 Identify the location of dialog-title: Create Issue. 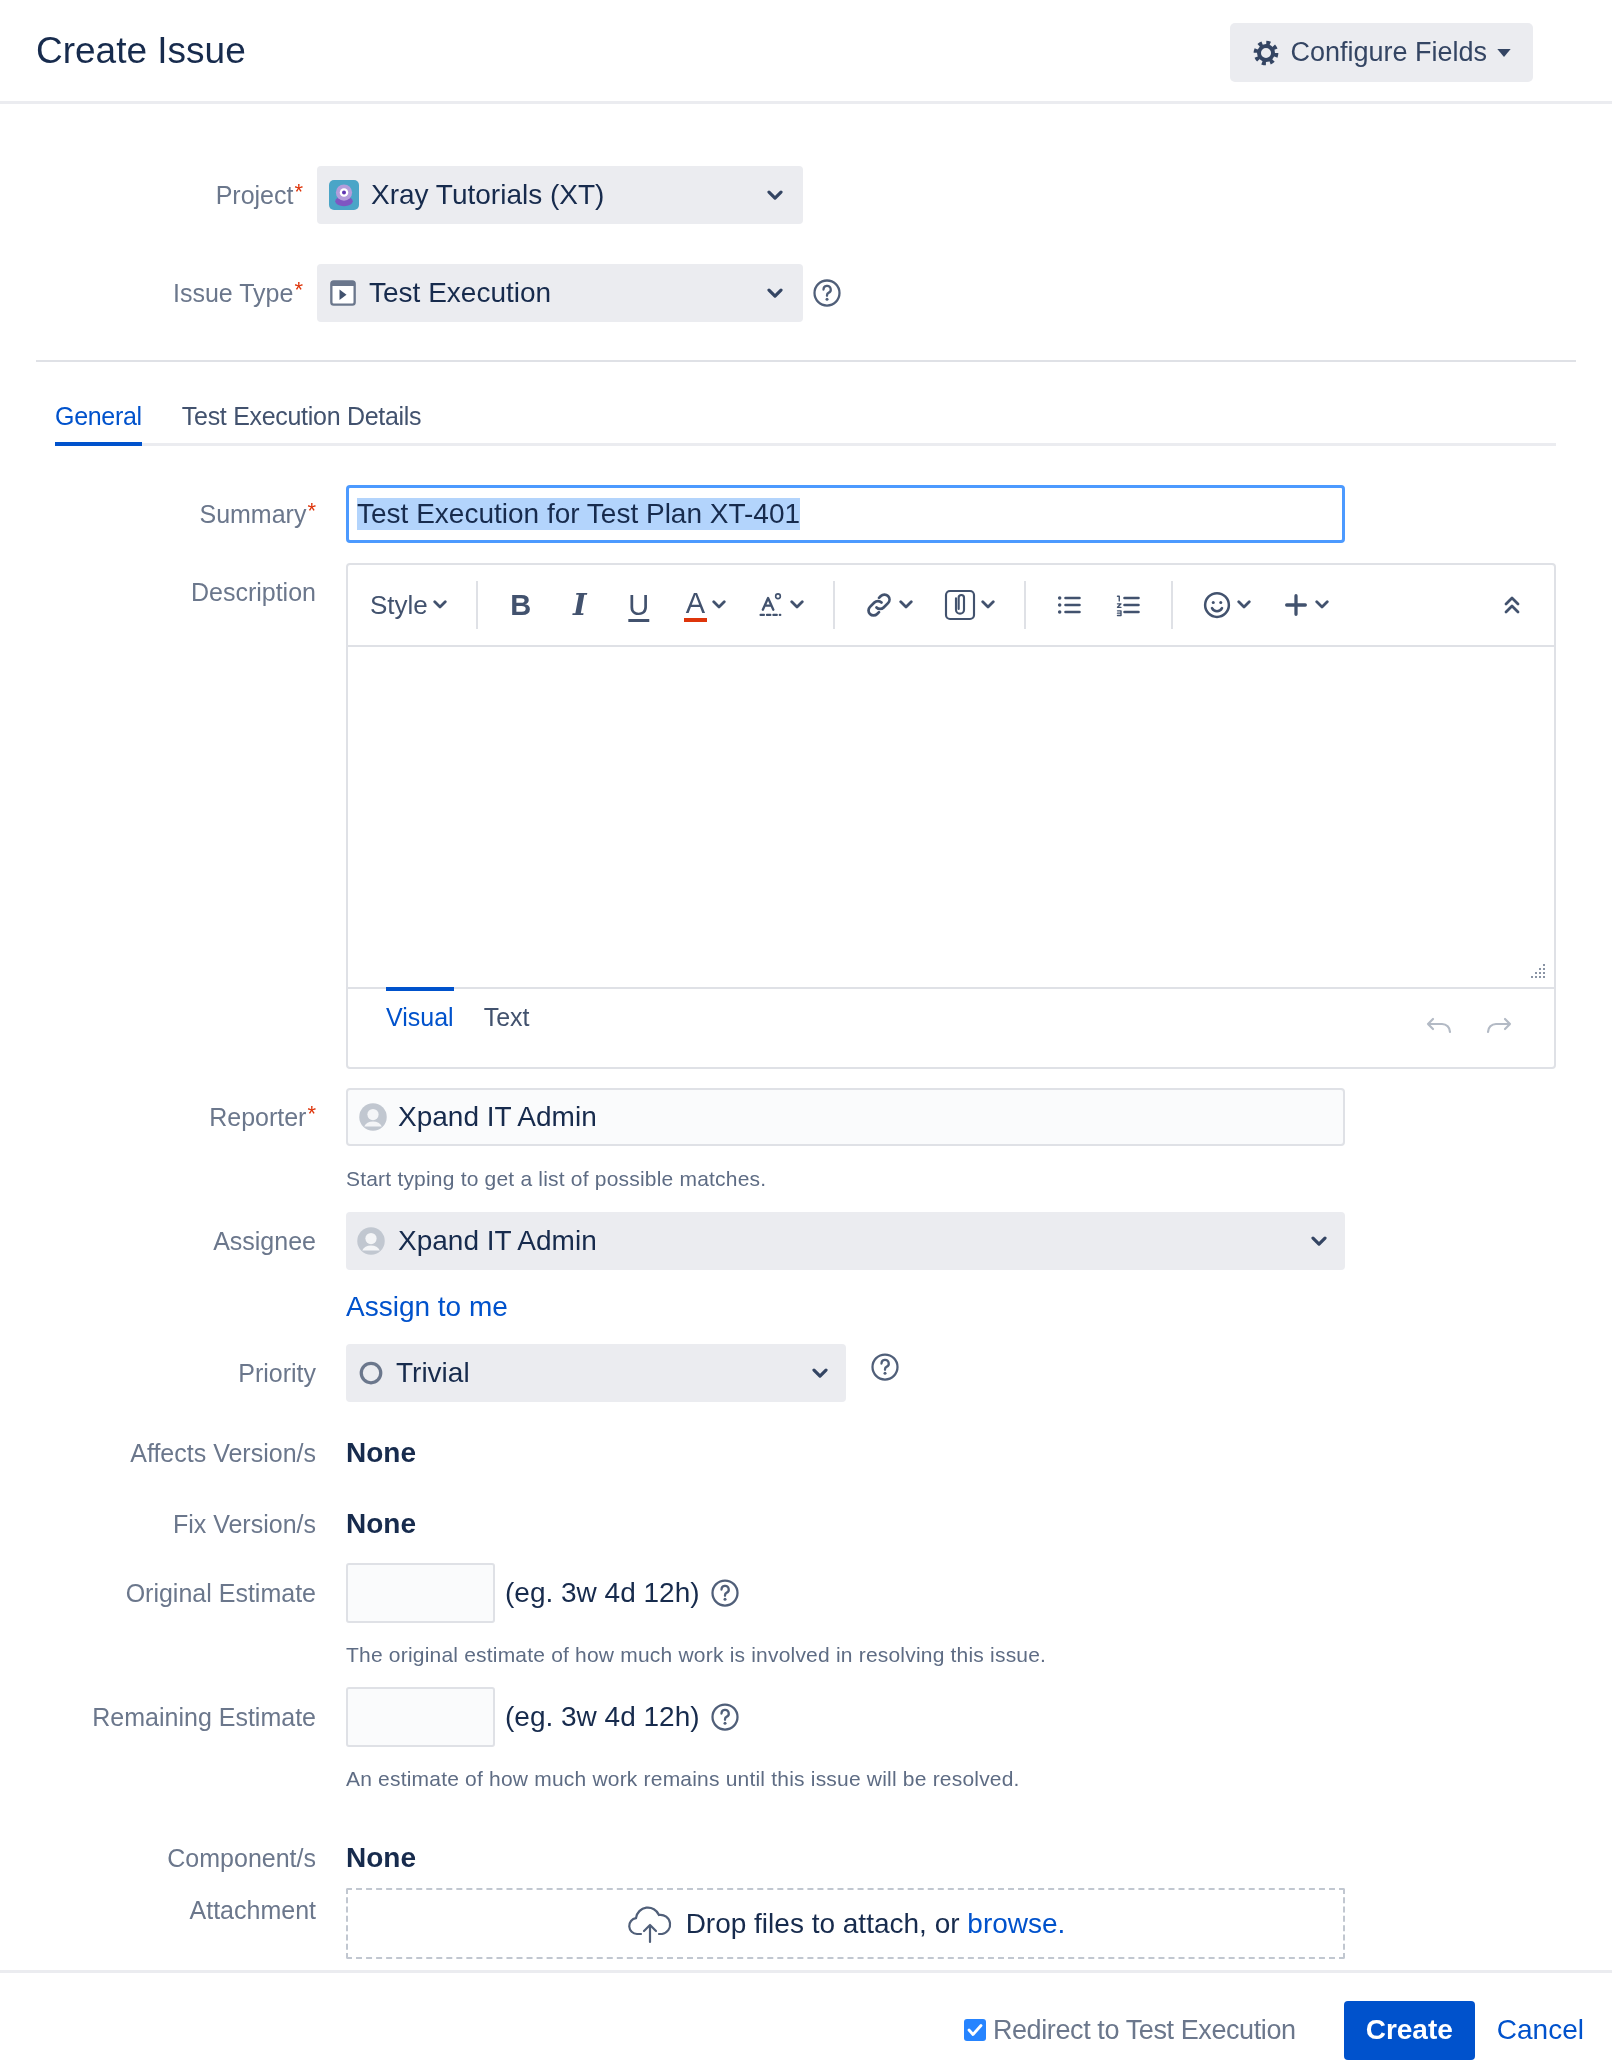
(141, 50).